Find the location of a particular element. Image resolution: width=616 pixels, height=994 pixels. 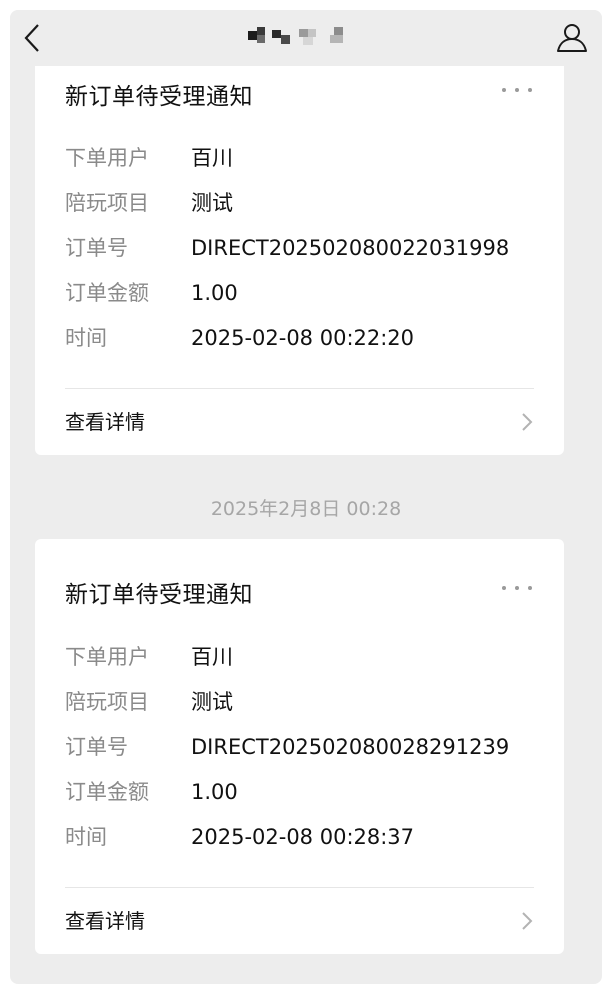

field-row-order-number: 订单号 DIRECT202502080028291239 is located at coordinates (300, 747).